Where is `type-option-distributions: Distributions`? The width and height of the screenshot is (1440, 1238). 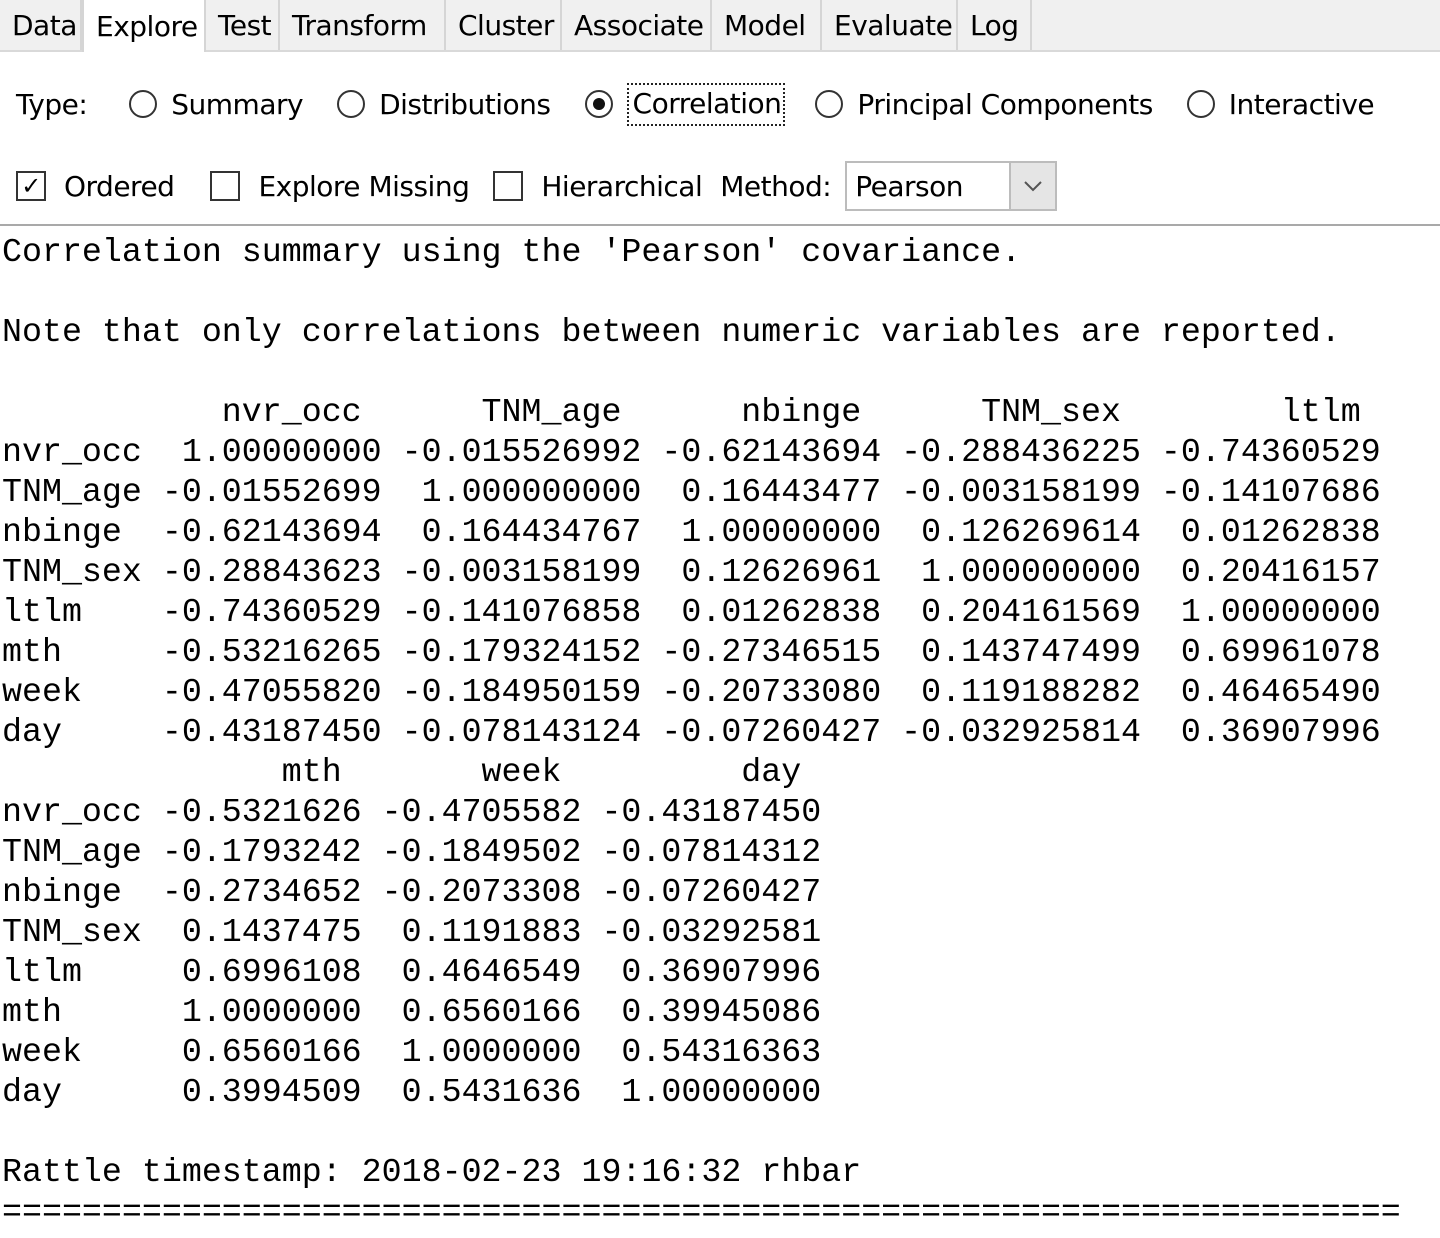
type-option-distributions: Distributions is located at coordinates (444, 104).